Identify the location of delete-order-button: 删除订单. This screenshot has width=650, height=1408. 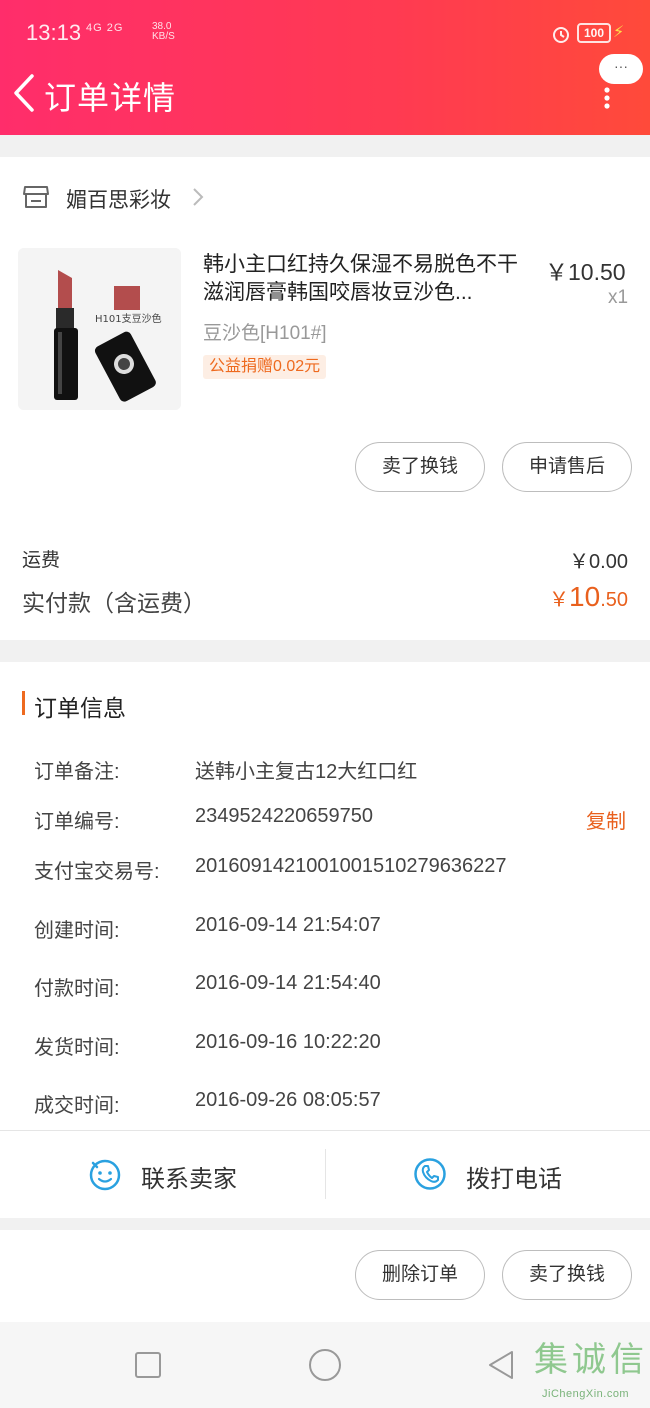
(420, 1275).